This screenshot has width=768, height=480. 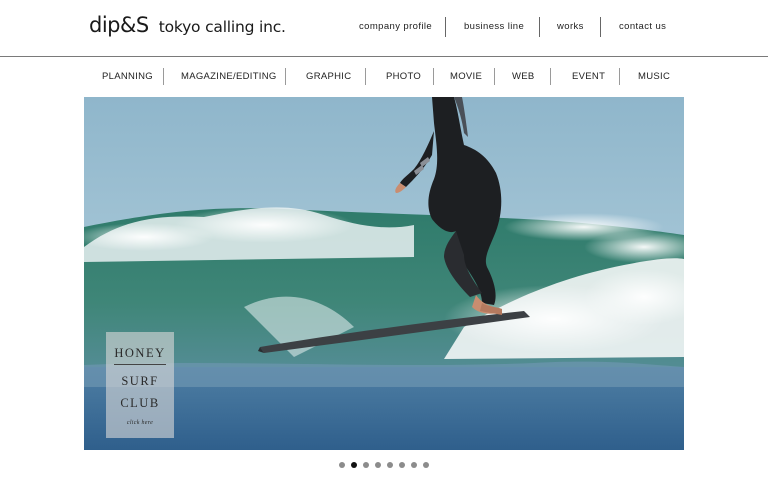 What do you see at coordinates (395, 27) in the screenshot?
I see `nav-company-profile: company profile` at bounding box center [395, 27].